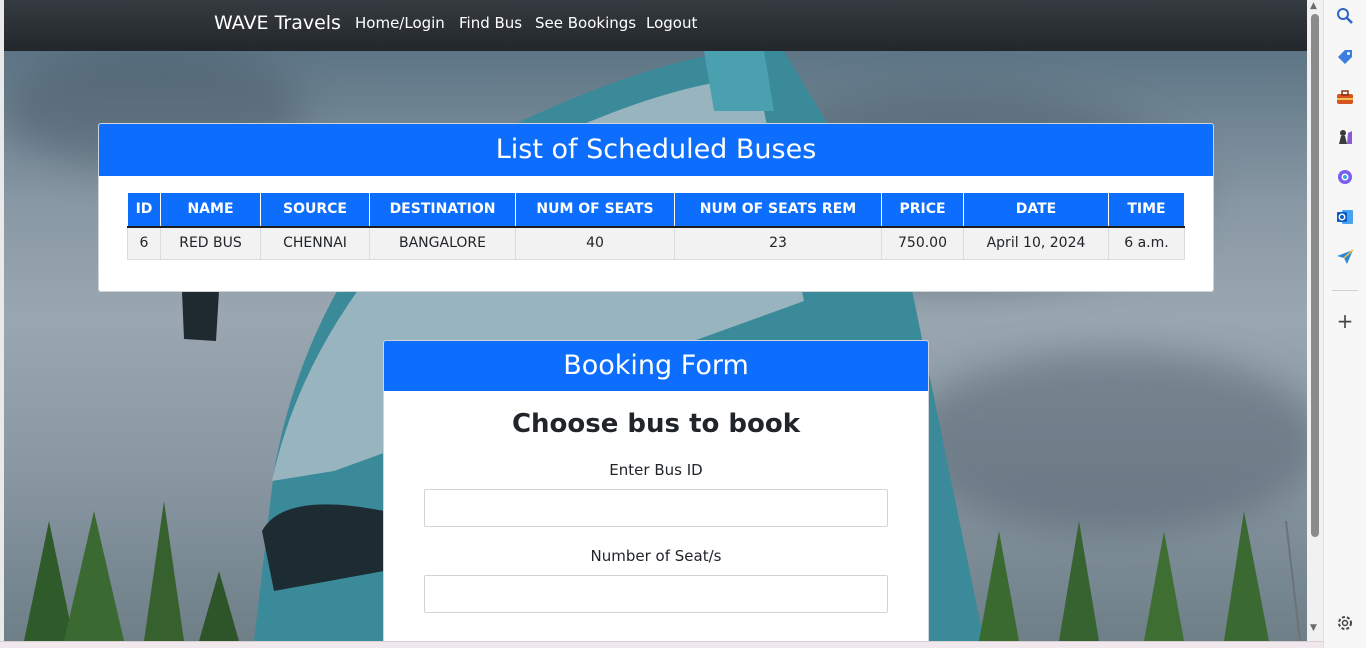 The height and width of the screenshot is (648, 1366). What do you see at coordinates (656, 556) in the screenshot?
I see `seats-label: Number of Seat/s` at bounding box center [656, 556].